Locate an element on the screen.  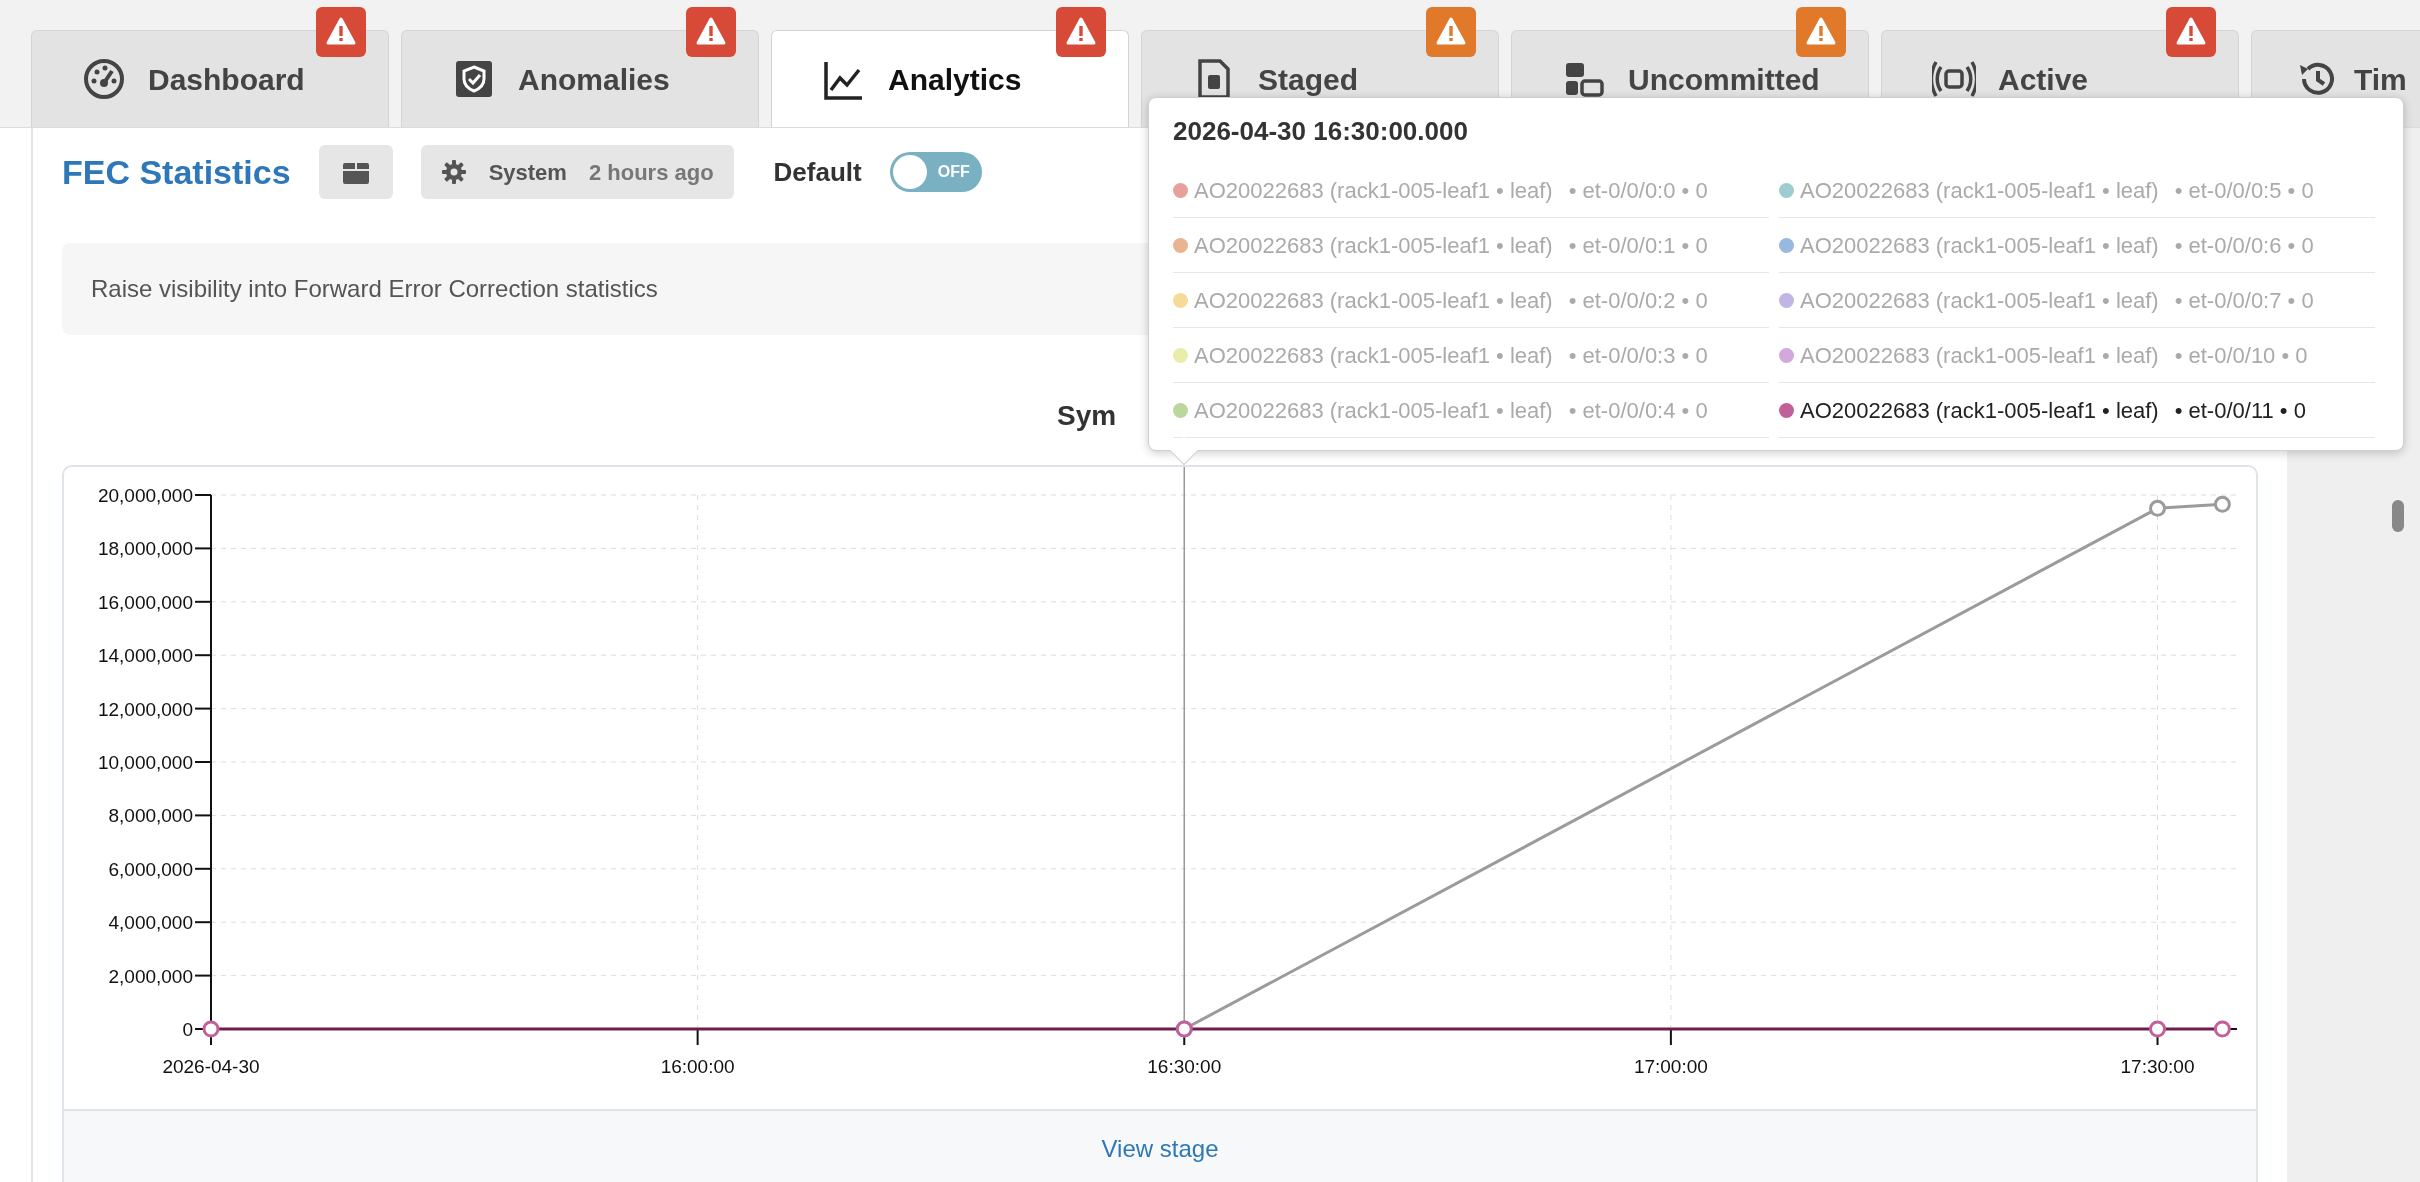
page-title: FEC Statistics is located at coordinates (176, 172).